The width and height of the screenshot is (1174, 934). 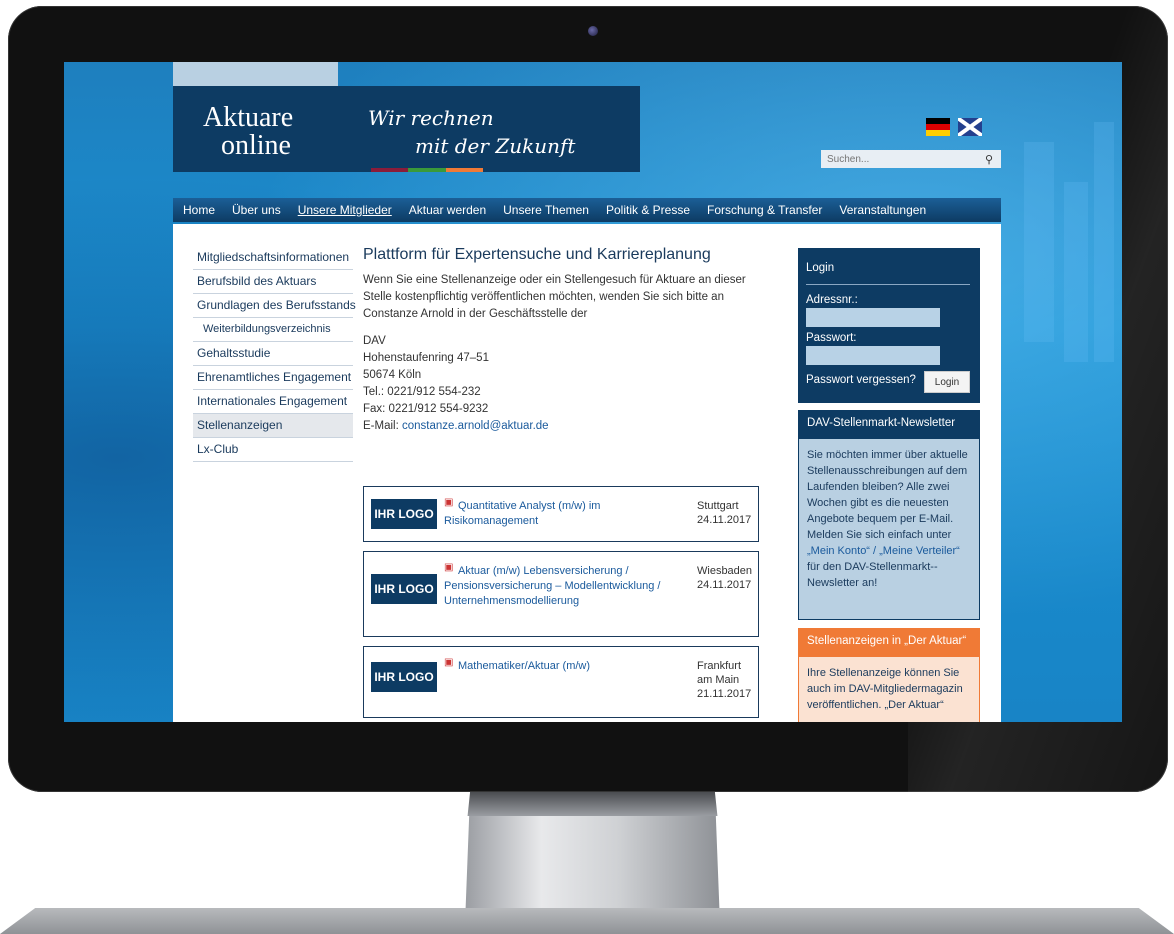 What do you see at coordinates (431, 118) in the screenshot?
I see `slogan-line1: Wir rechnen` at bounding box center [431, 118].